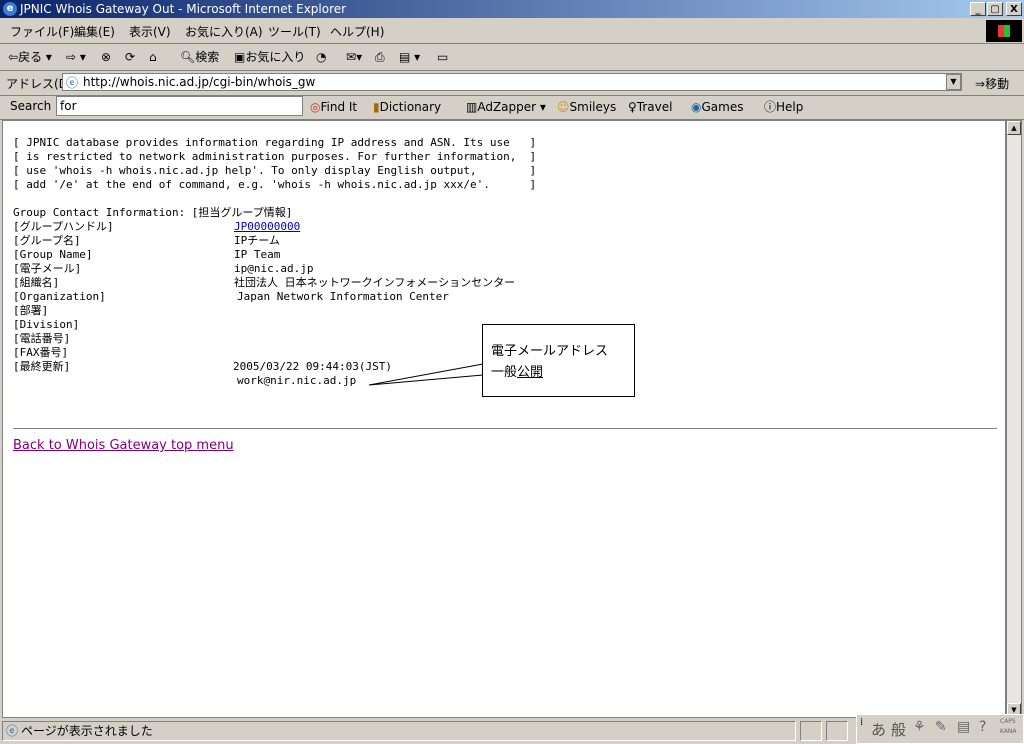  I want to click on home-icon: ⌂, so click(153, 57).